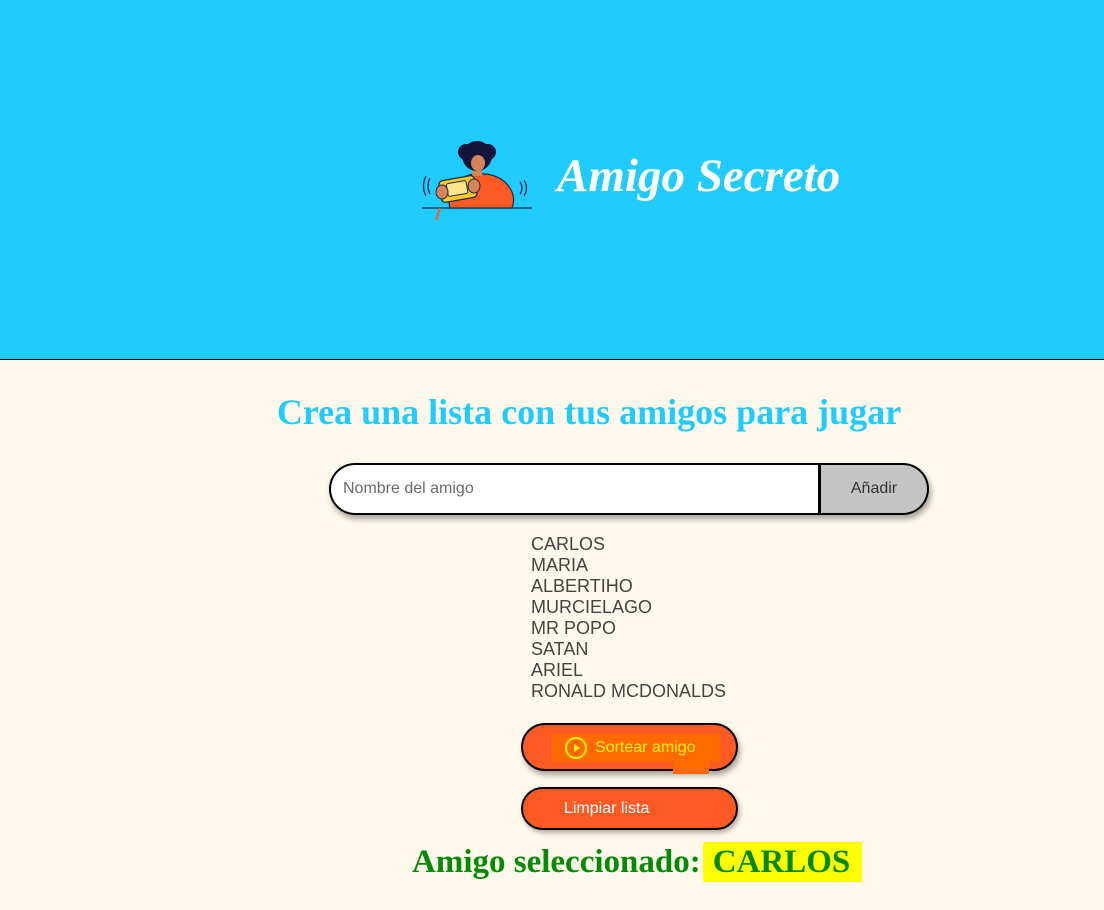  What do you see at coordinates (568, 544) in the screenshot?
I see `friend-list-item: CARLOS` at bounding box center [568, 544].